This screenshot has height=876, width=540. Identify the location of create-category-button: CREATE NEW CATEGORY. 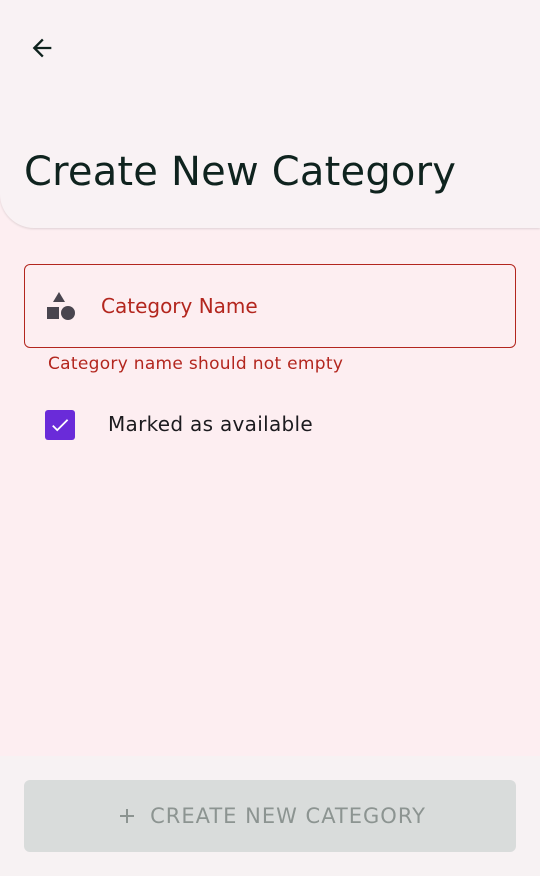
(270, 816).